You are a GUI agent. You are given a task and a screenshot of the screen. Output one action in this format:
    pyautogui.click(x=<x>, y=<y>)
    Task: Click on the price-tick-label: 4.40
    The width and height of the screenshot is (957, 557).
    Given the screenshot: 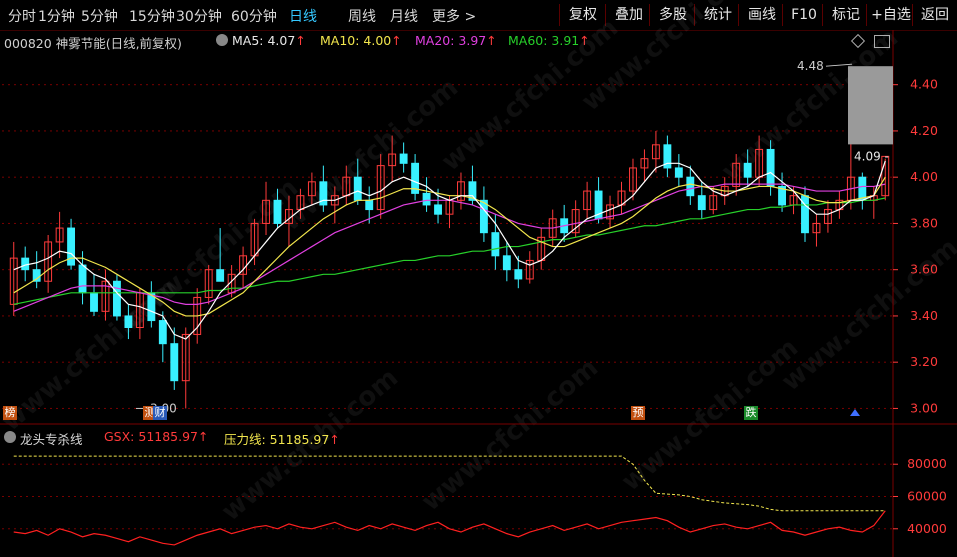 What is the action you would take?
    pyautogui.click(x=924, y=84)
    